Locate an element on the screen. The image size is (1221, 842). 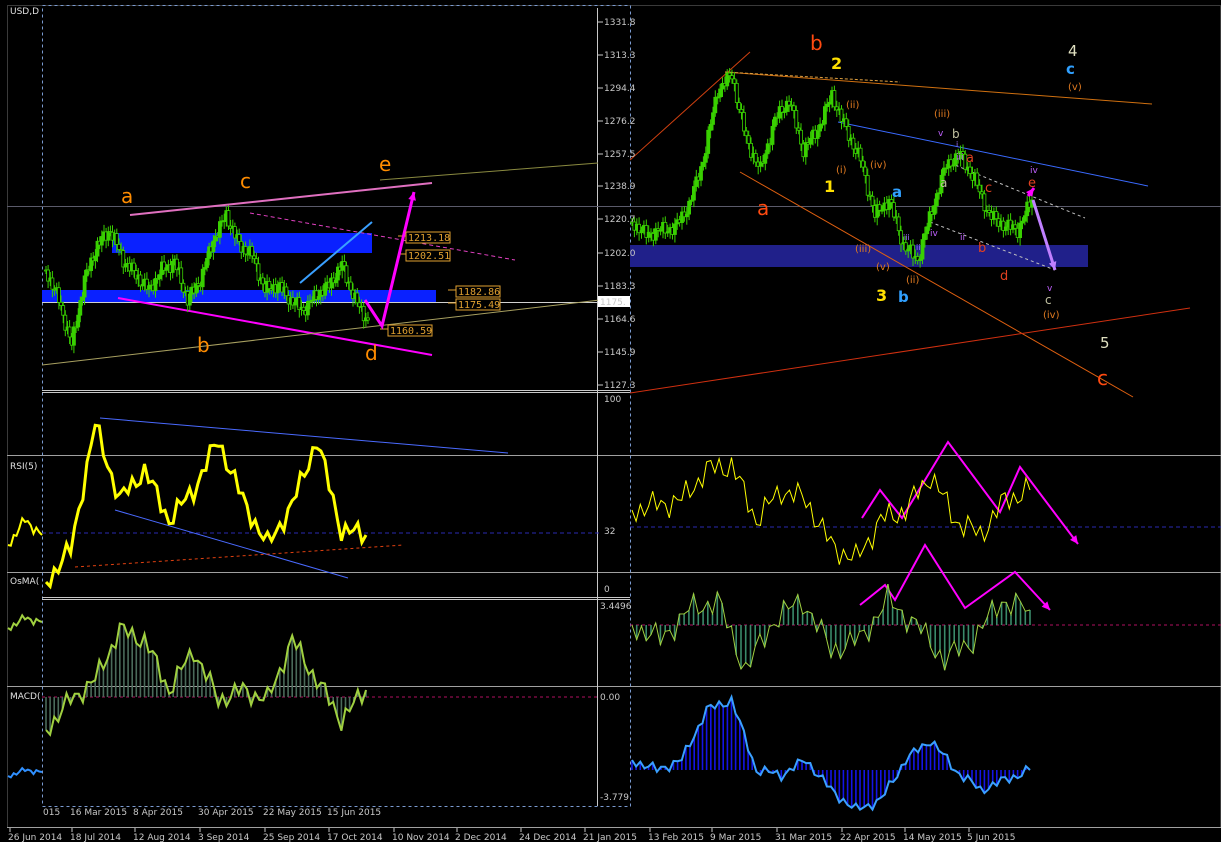
right-major-b: b is located at coordinates (816, 43).